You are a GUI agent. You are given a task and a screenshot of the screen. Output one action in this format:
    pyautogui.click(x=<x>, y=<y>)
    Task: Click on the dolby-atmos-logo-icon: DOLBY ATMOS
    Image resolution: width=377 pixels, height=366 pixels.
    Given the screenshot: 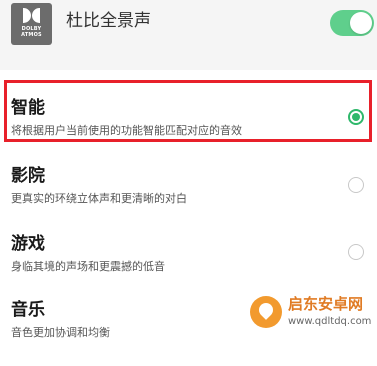 What is the action you would take?
    pyautogui.click(x=31, y=24)
    